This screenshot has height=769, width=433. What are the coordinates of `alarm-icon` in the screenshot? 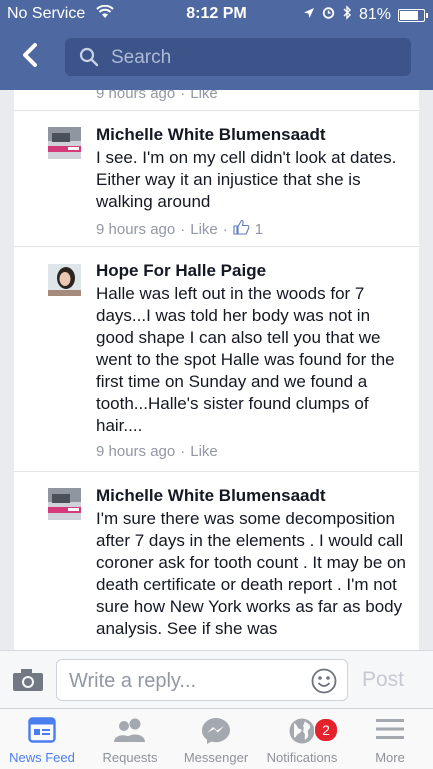 It's located at (328, 15).